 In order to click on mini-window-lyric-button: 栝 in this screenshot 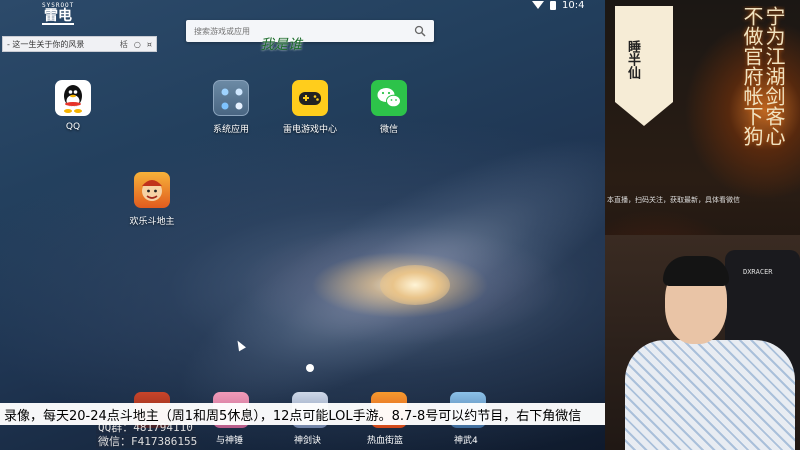, I will do `click(124, 44)`.